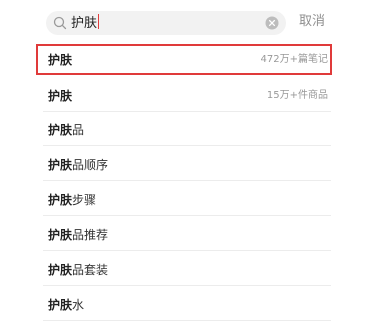  I want to click on text-caret, so click(99, 21).